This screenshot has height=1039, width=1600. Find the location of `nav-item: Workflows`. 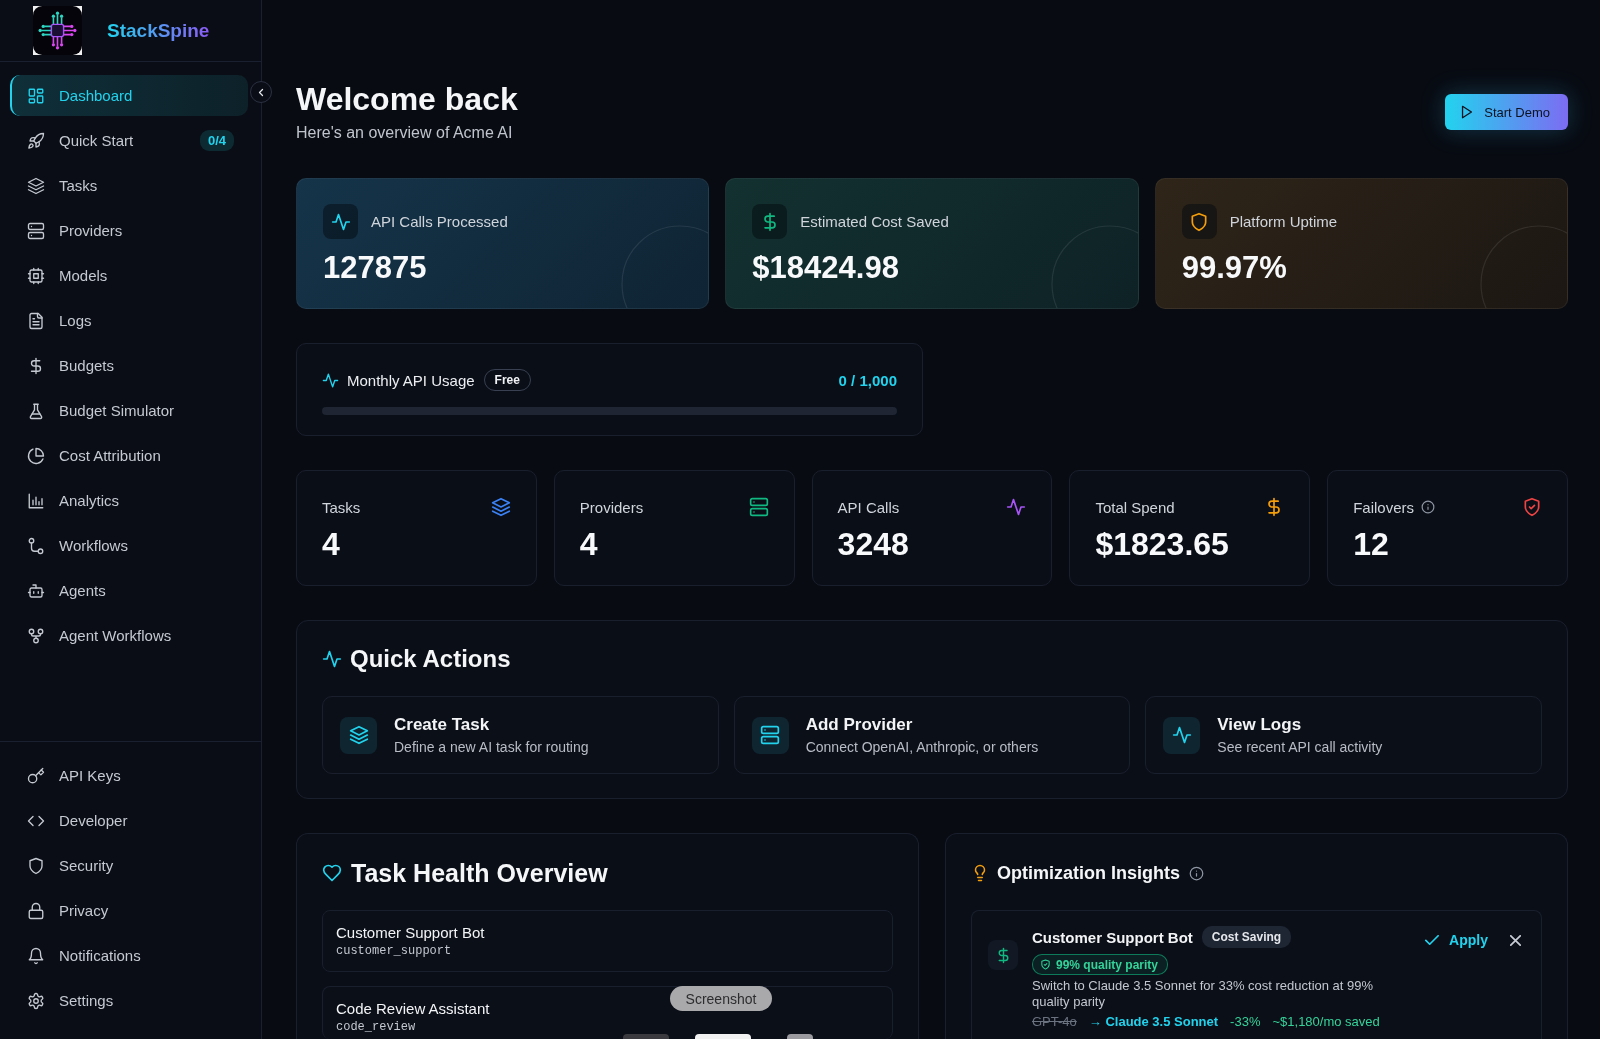

nav-item: Workflows is located at coordinates (129, 545).